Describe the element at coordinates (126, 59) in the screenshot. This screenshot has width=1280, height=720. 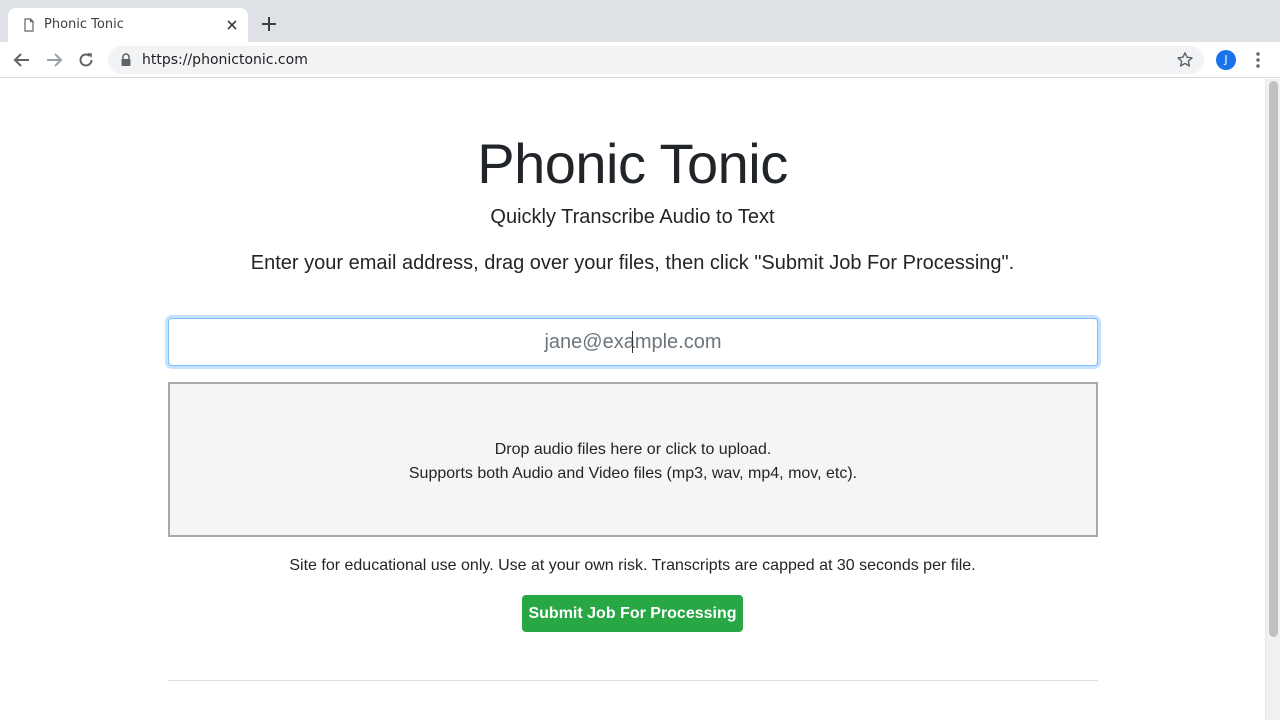
I see `lock-icon` at that location.